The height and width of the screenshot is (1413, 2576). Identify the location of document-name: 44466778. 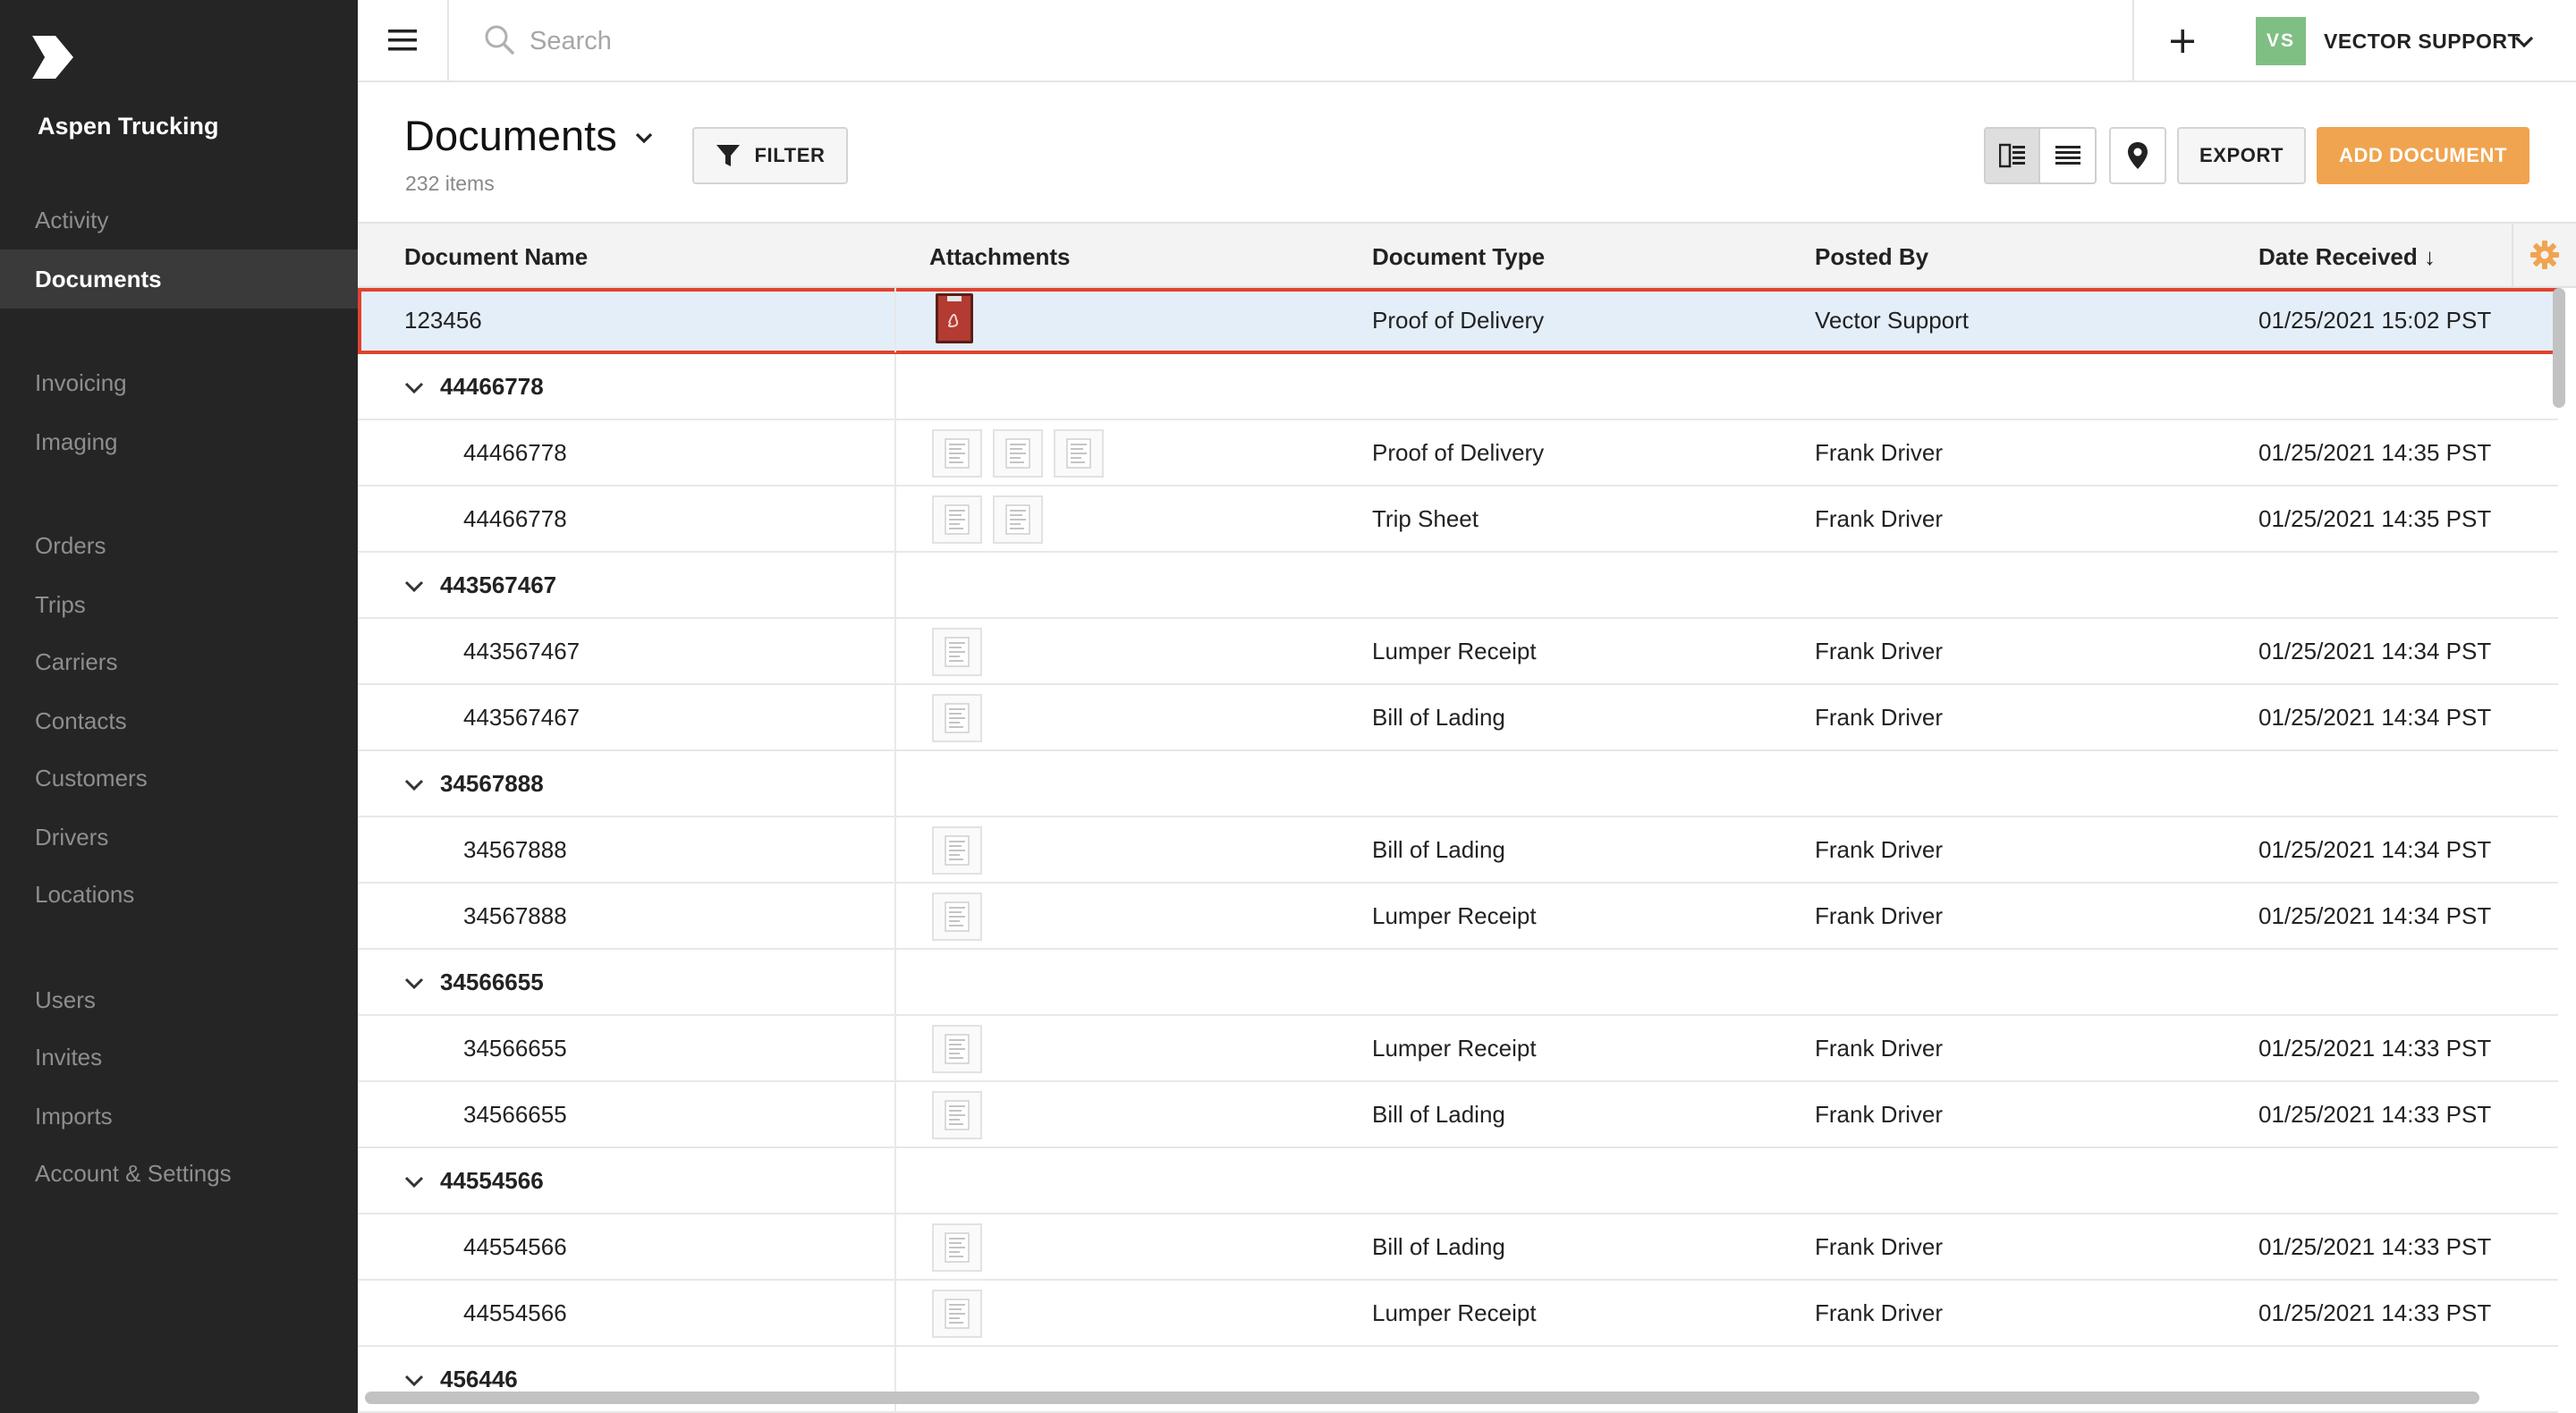
(515, 452).